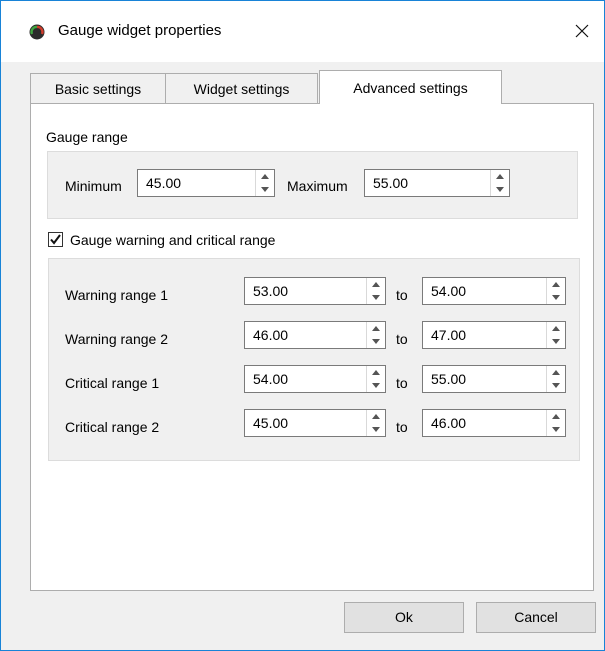 The height and width of the screenshot is (651, 605). I want to click on critical-range-1-from-spinbox: 54.00, so click(315, 379).